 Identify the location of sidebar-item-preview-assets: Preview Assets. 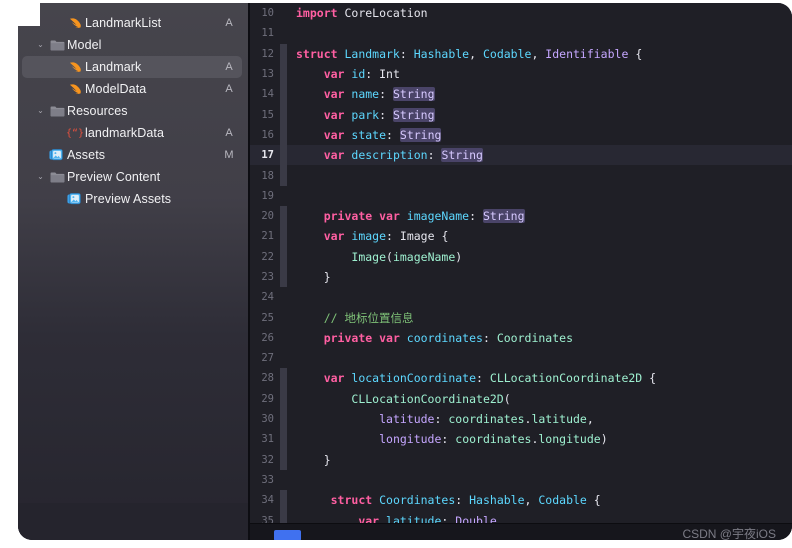
(132, 199).